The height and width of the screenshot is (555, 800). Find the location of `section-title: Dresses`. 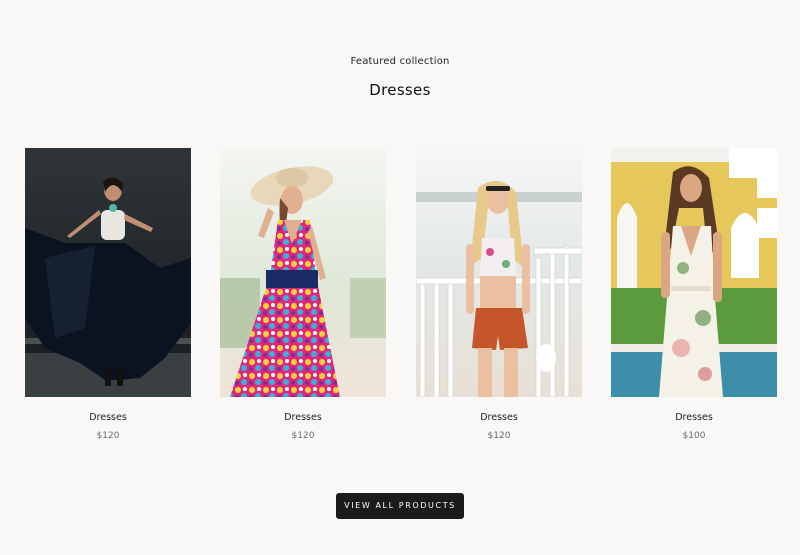

section-title: Dresses is located at coordinates (400, 90).